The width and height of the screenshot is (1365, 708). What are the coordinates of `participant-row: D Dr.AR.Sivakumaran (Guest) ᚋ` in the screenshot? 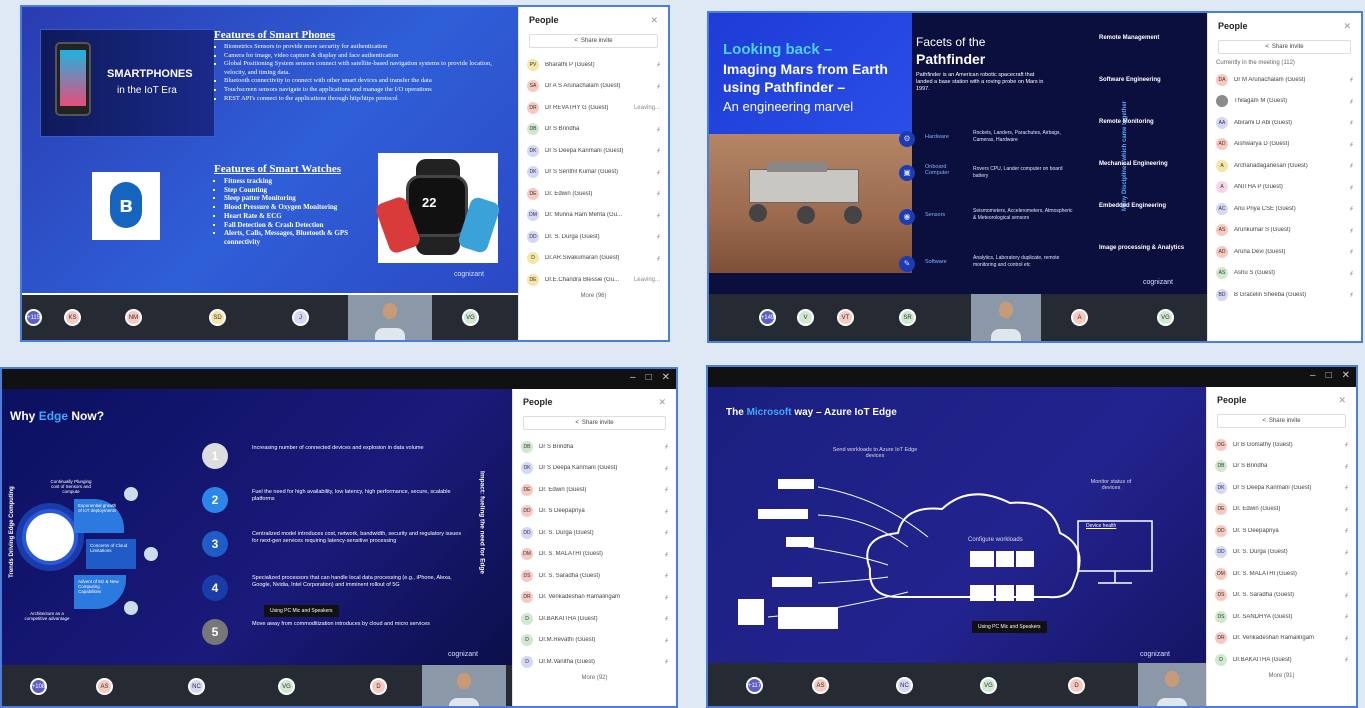 It's located at (593, 259).